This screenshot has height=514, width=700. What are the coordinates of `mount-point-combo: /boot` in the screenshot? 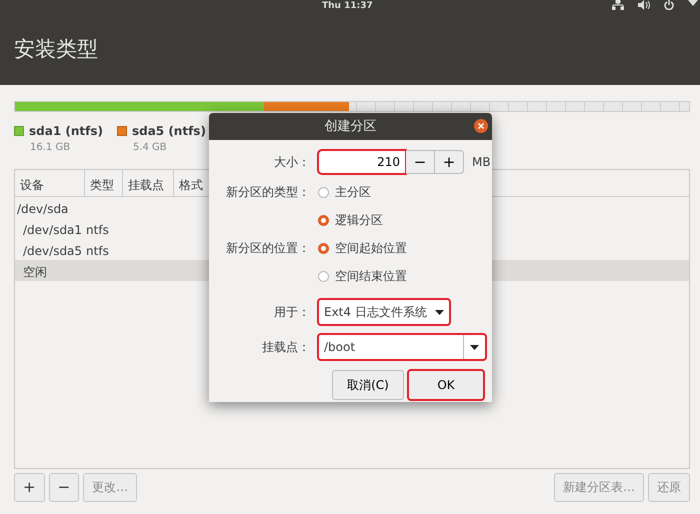 It's located at (402, 347).